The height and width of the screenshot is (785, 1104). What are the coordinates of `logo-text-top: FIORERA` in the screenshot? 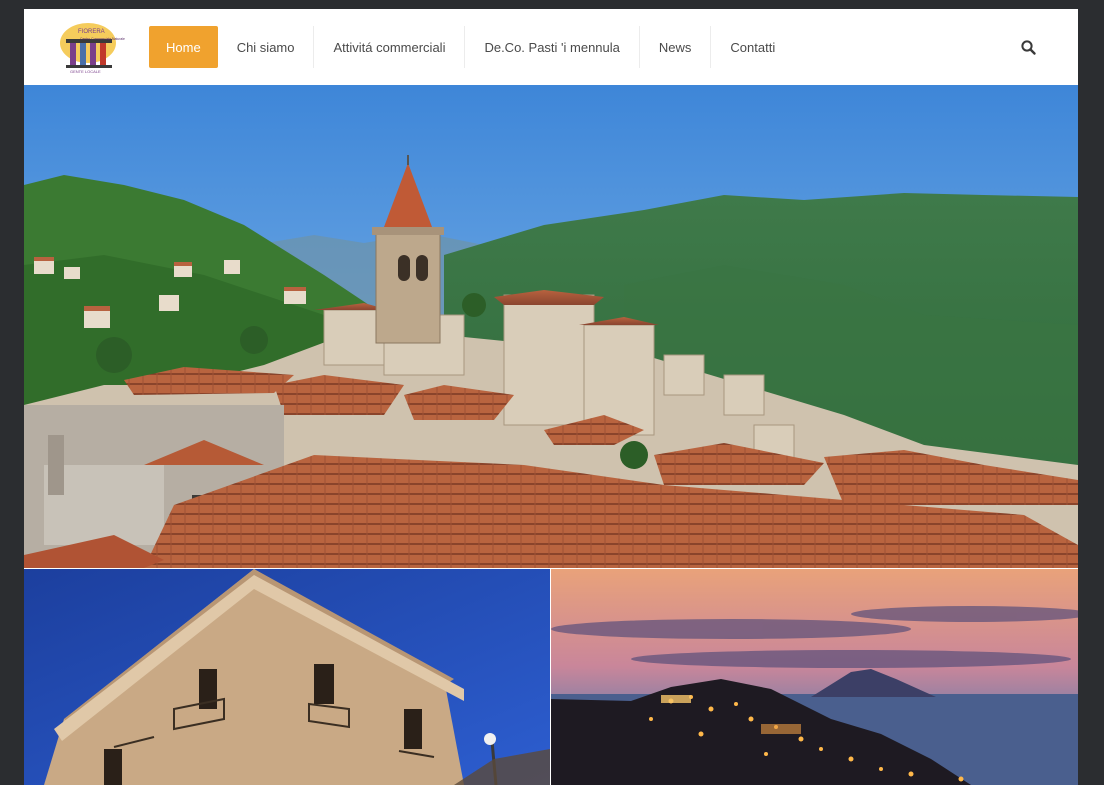 It's located at (91, 32).